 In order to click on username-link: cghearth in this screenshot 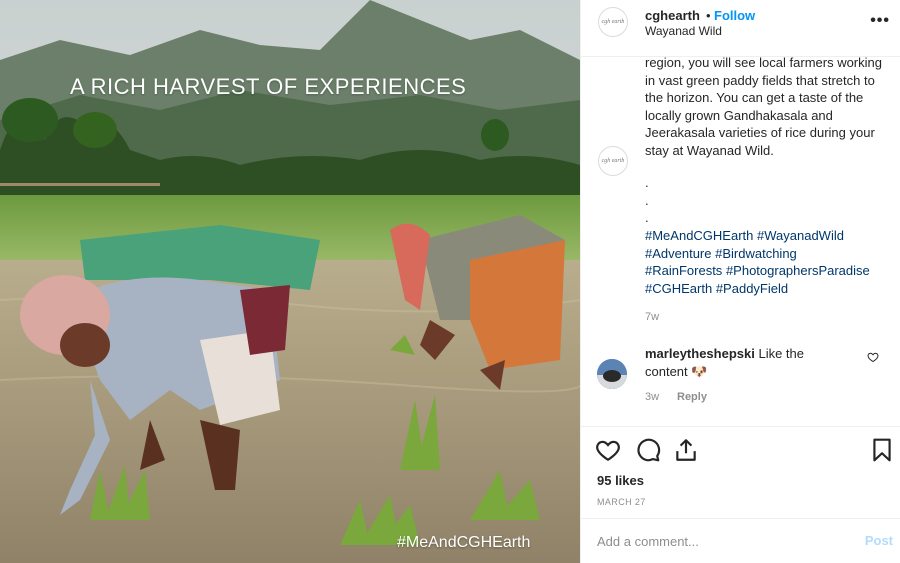, I will do `click(672, 15)`.